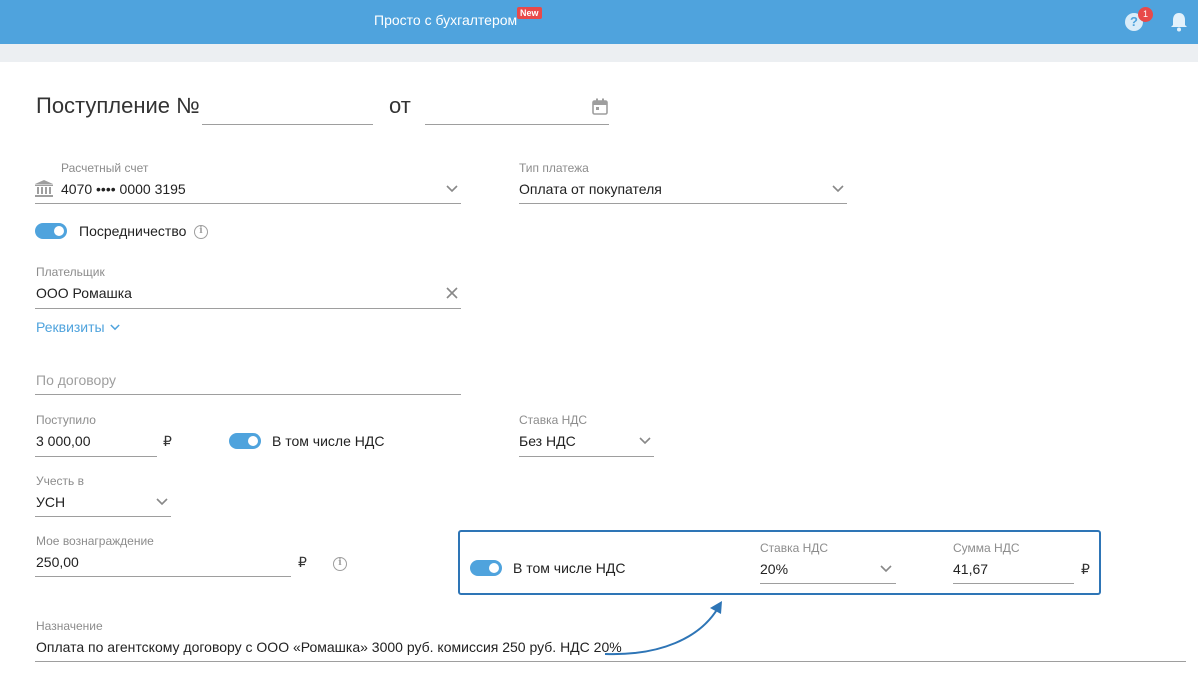  Describe the element at coordinates (774, 569) in the screenshot. I see `reward-vat-rate-value: 20%` at that location.